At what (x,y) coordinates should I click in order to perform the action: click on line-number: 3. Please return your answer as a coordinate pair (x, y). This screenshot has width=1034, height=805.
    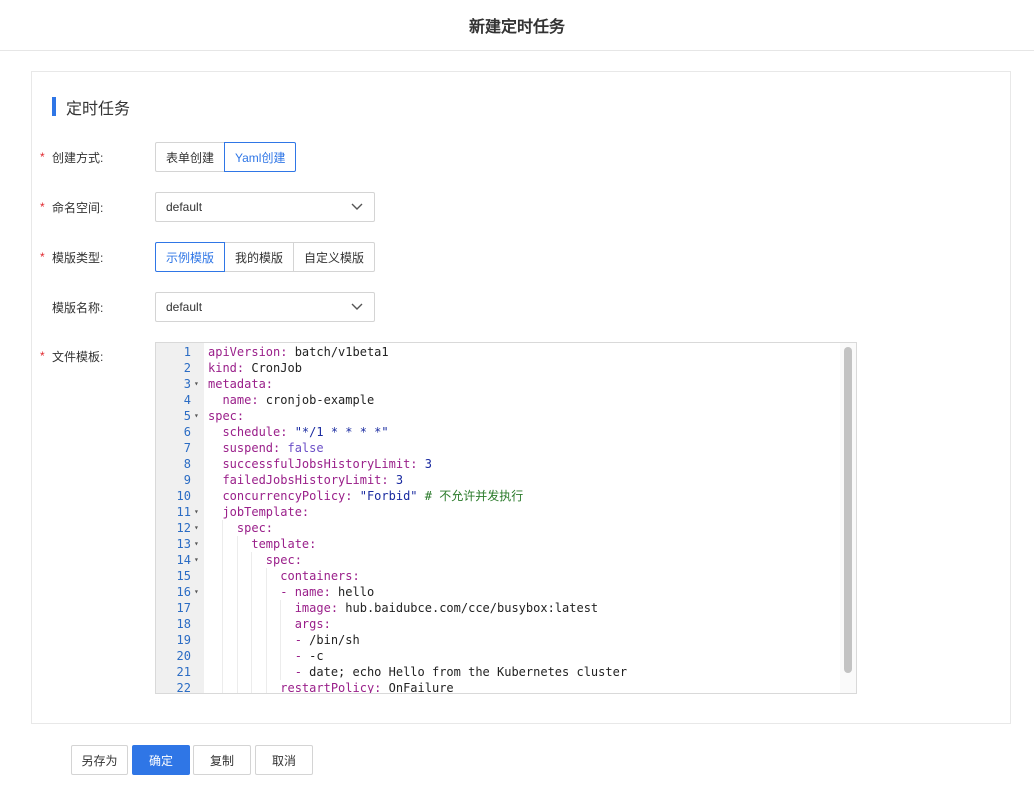
    Looking at the image, I should click on (187, 384).